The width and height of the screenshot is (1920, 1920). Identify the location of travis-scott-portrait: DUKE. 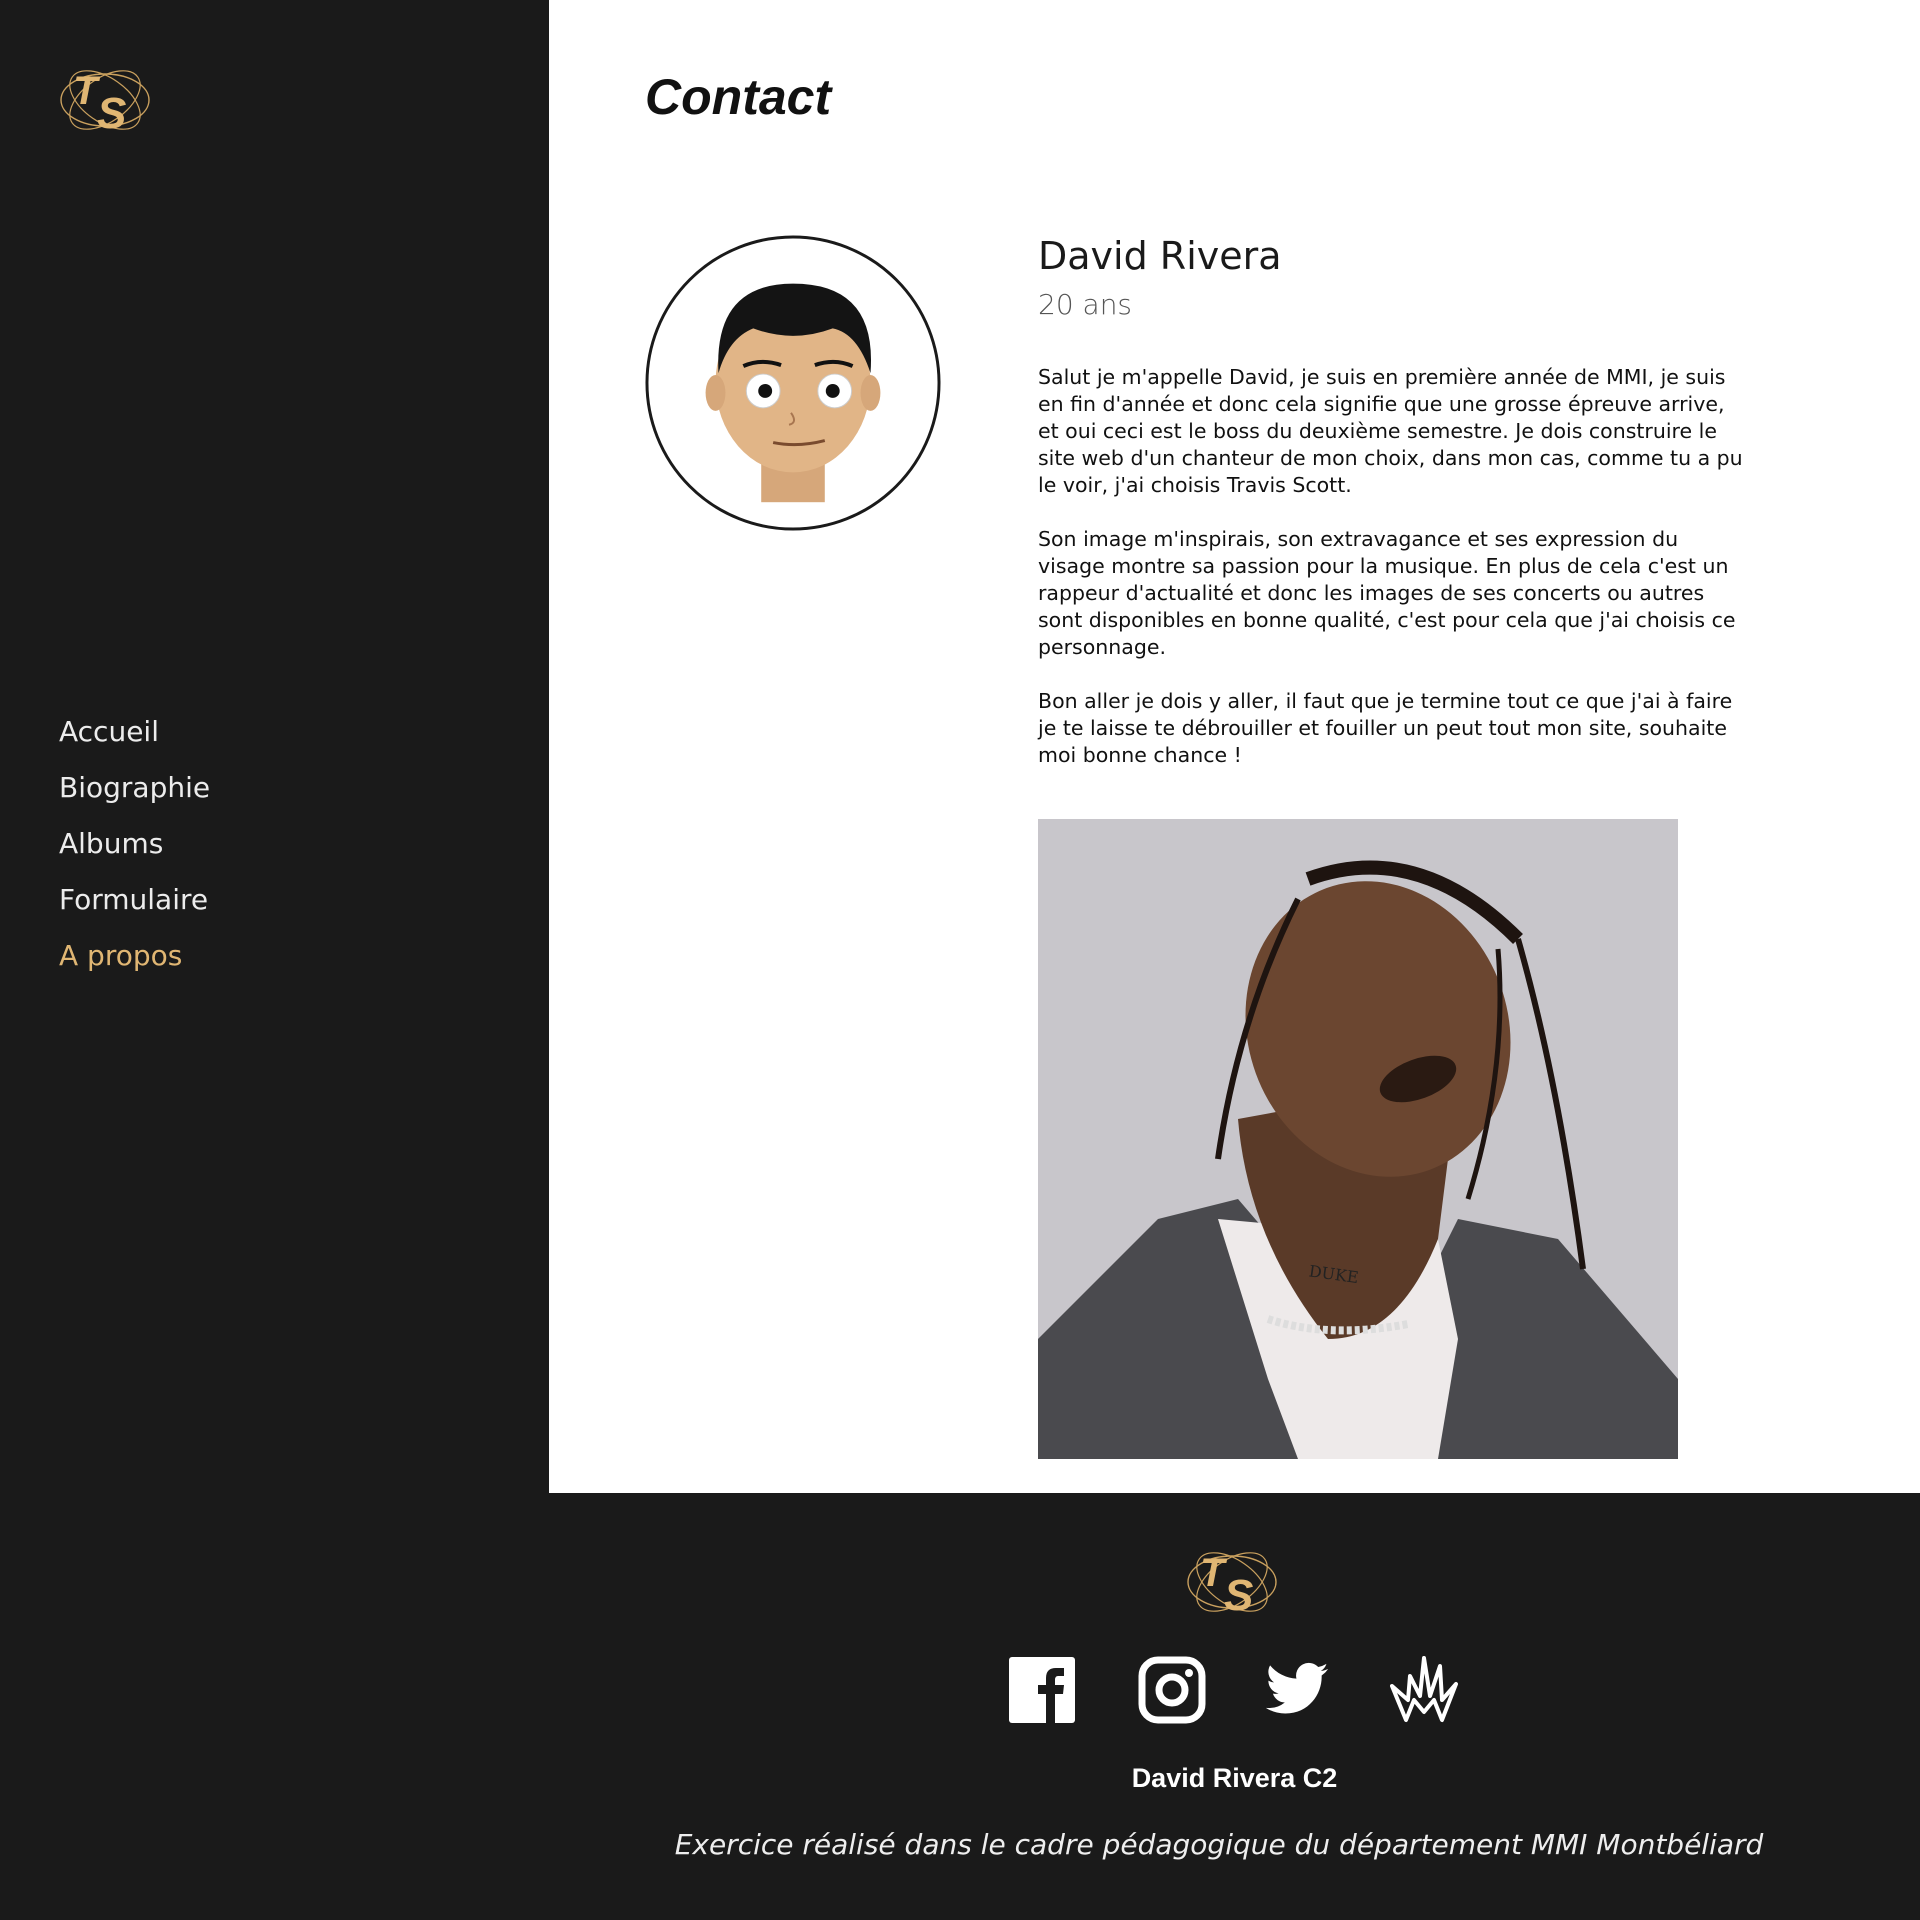
(1358, 1139).